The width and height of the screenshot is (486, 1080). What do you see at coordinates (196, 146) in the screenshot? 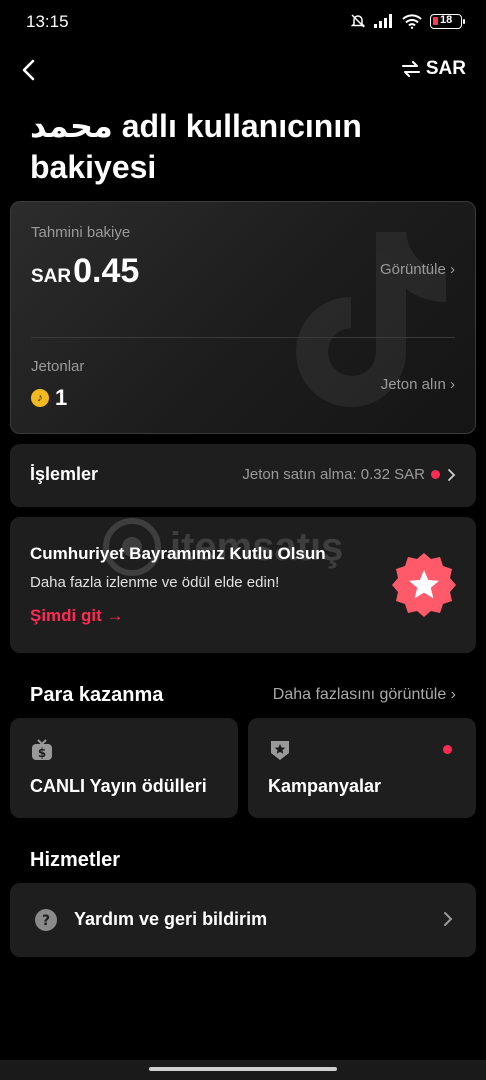
I see `page-title: محمد adlı kullanıcının bakiyesi` at bounding box center [196, 146].